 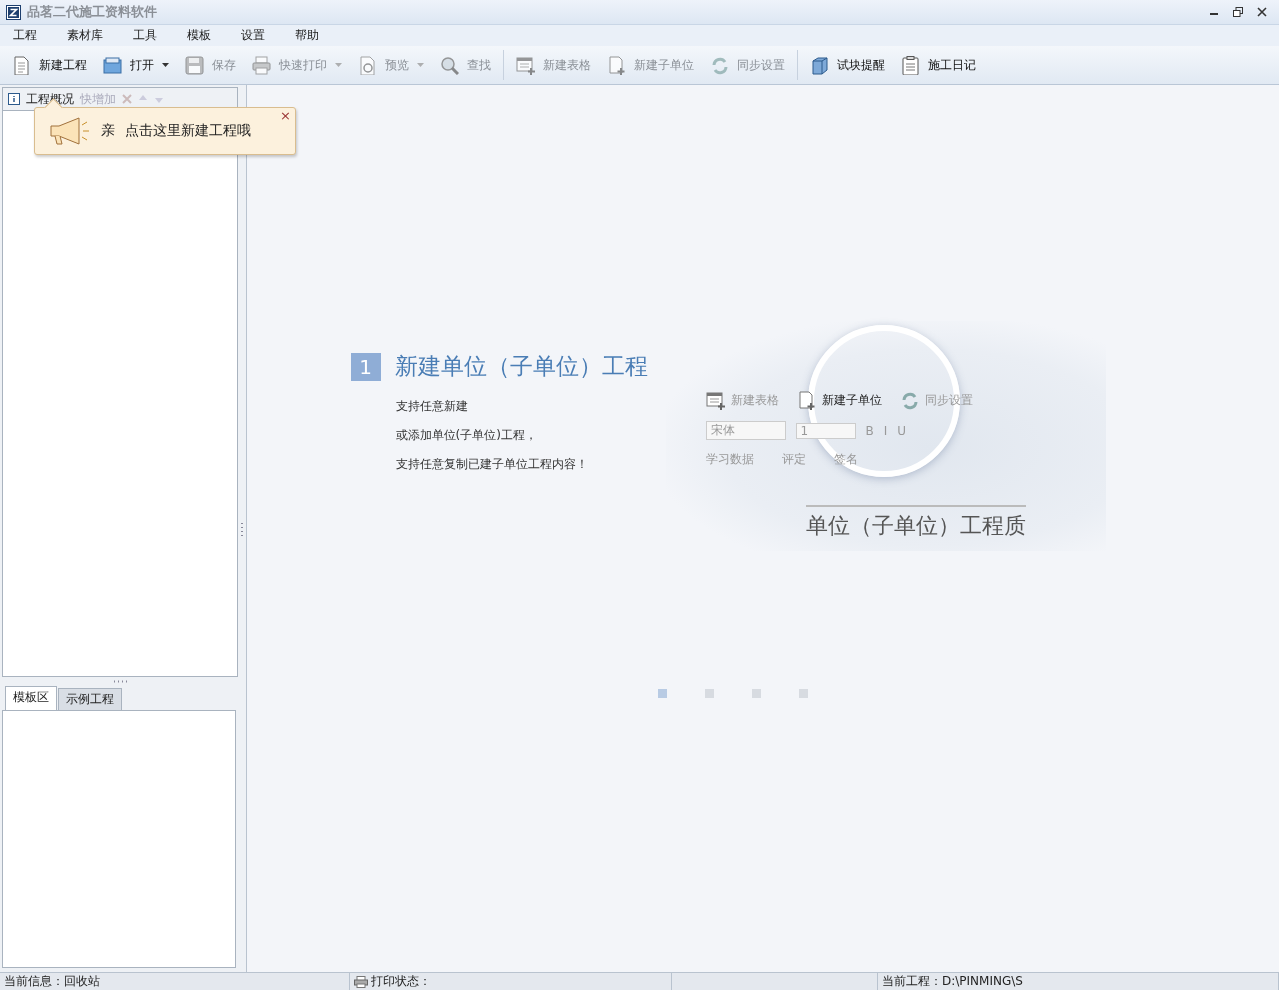 I want to click on app-logo-icon, so click(x=13, y=12).